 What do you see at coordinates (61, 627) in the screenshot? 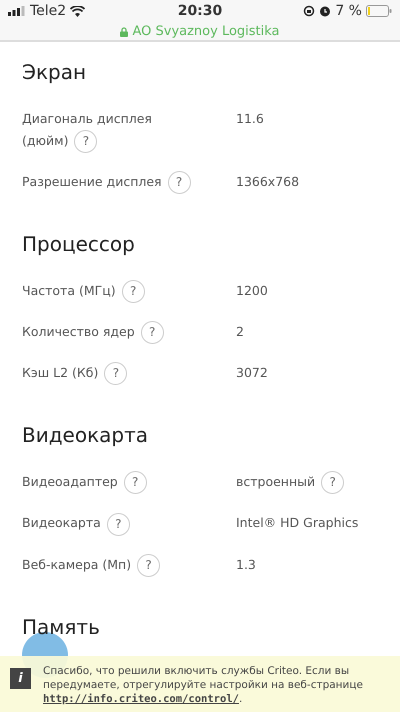
I see `section-heading: Память` at bounding box center [61, 627].